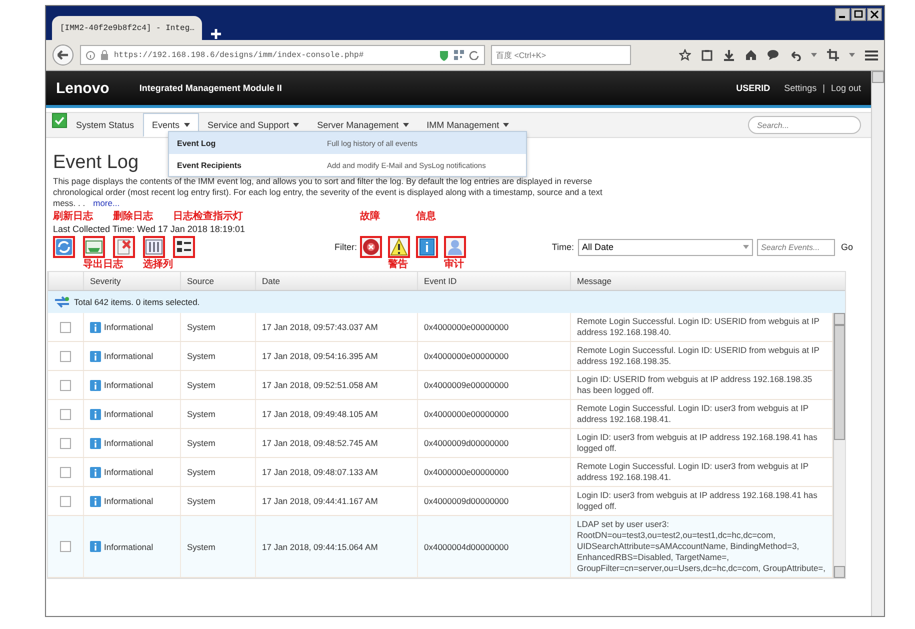 This screenshot has height=629, width=915. Describe the element at coordinates (282, 55) in the screenshot. I see `address-bar: https://192.168.198.6/designs/imm/index-console.php#` at that location.